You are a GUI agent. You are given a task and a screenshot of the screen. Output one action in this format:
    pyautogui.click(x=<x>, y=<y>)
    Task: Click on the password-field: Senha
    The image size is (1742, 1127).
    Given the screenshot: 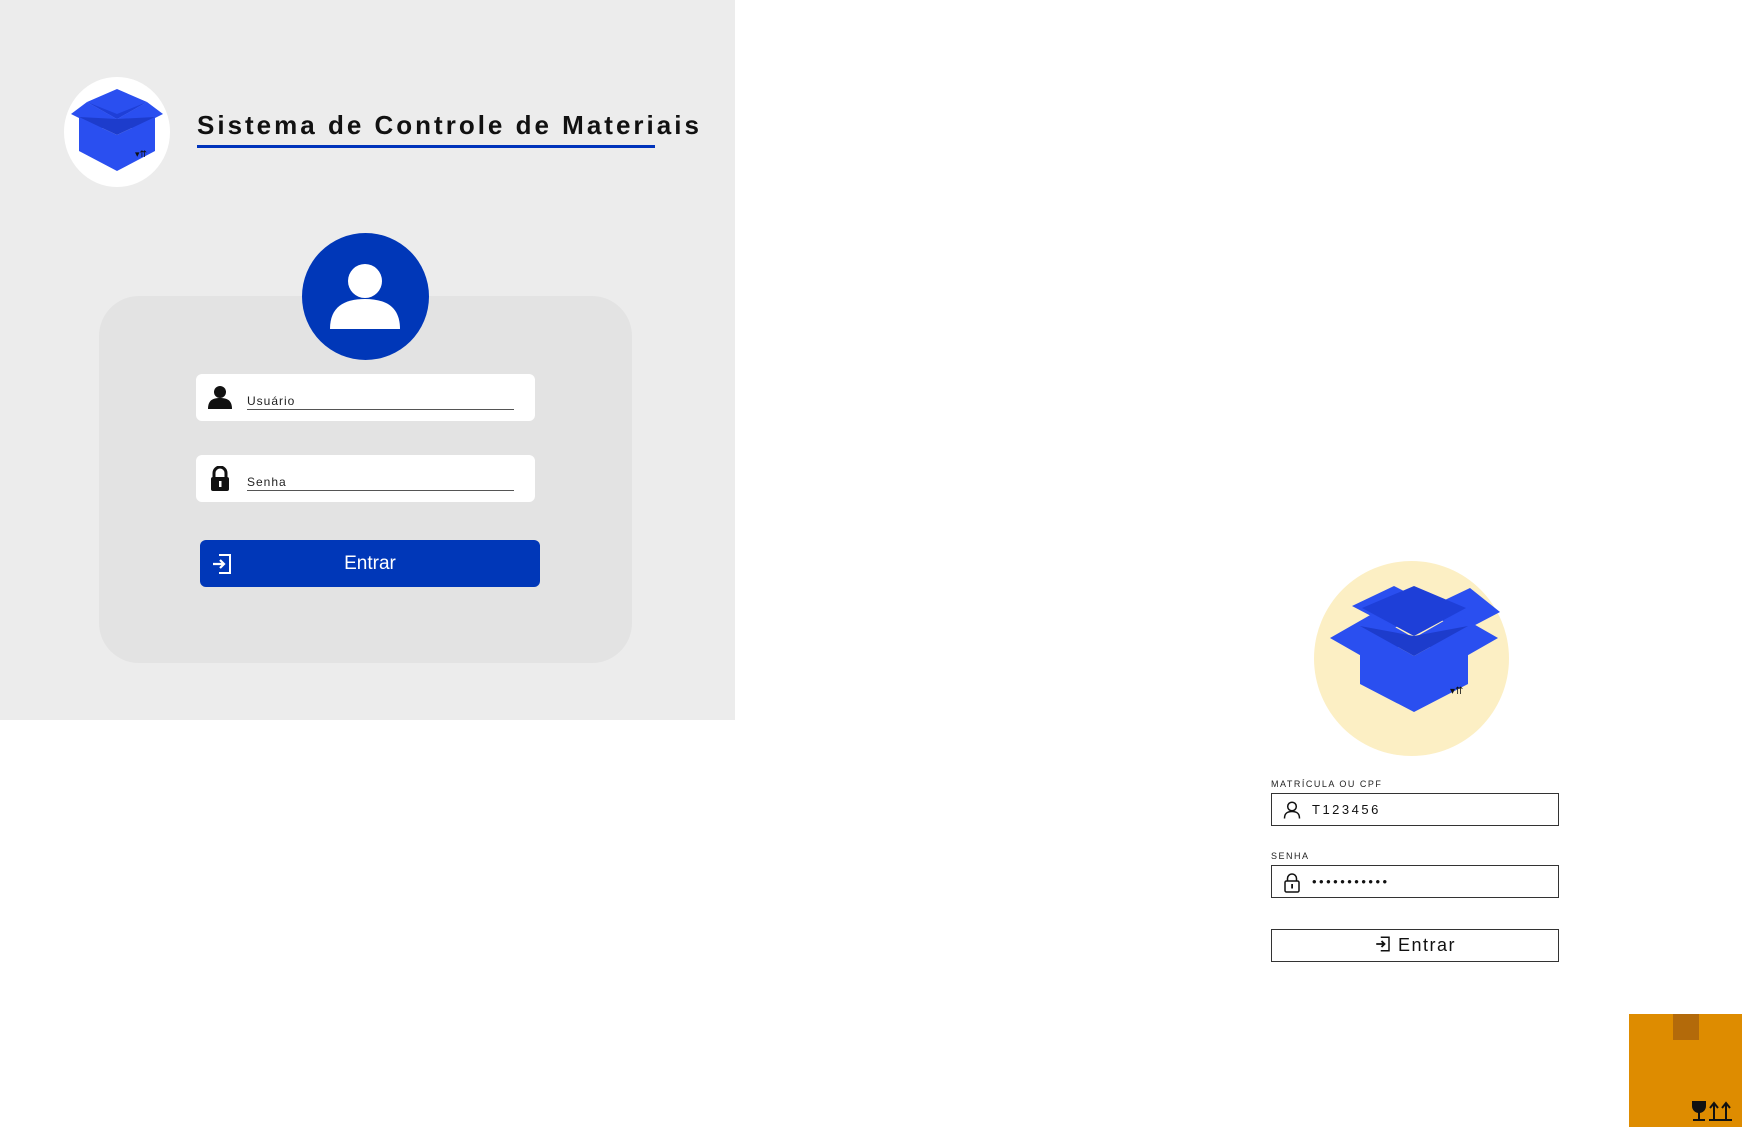 What is the action you would take?
    pyautogui.click(x=365, y=478)
    